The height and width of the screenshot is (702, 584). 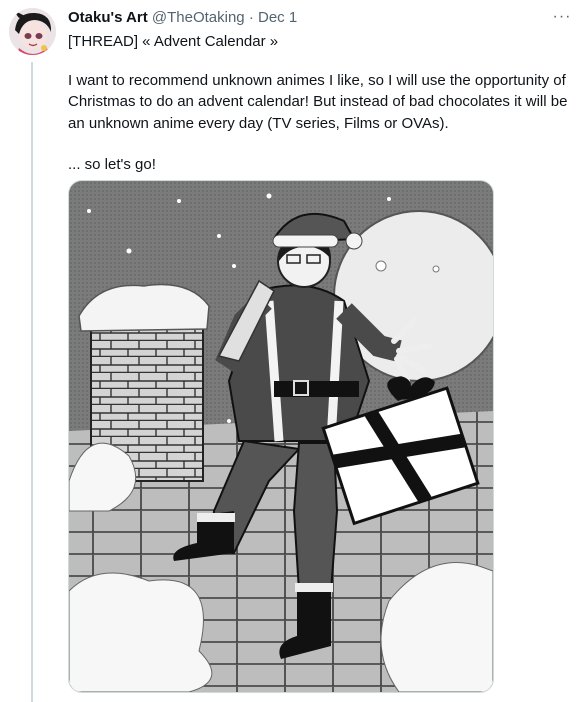 What do you see at coordinates (173, 41) in the screenshot?
I see `thread-title: [THREAD] « Advent Calendar »` at bounding box center [173, 41].